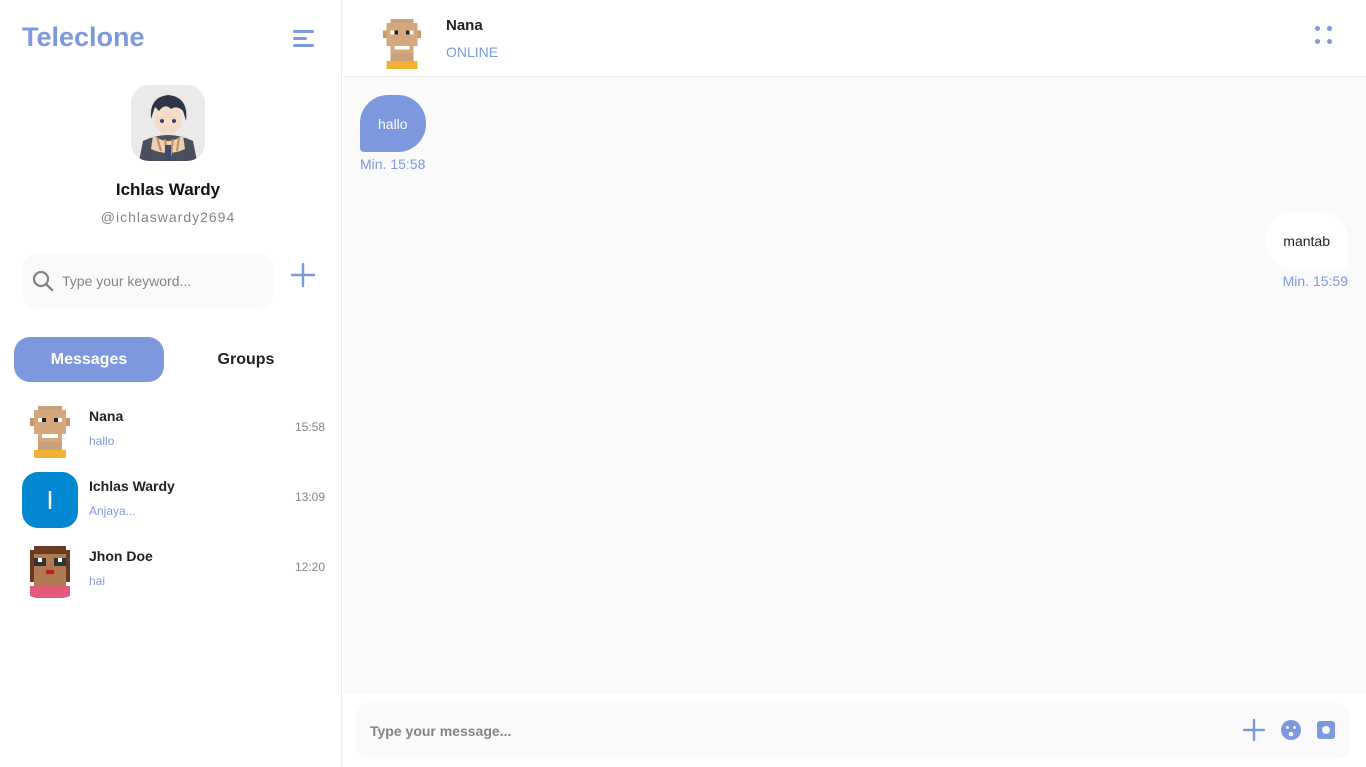 This screenshot has width=1366, height=767. I want to click on search-icon, so click(43, 281).